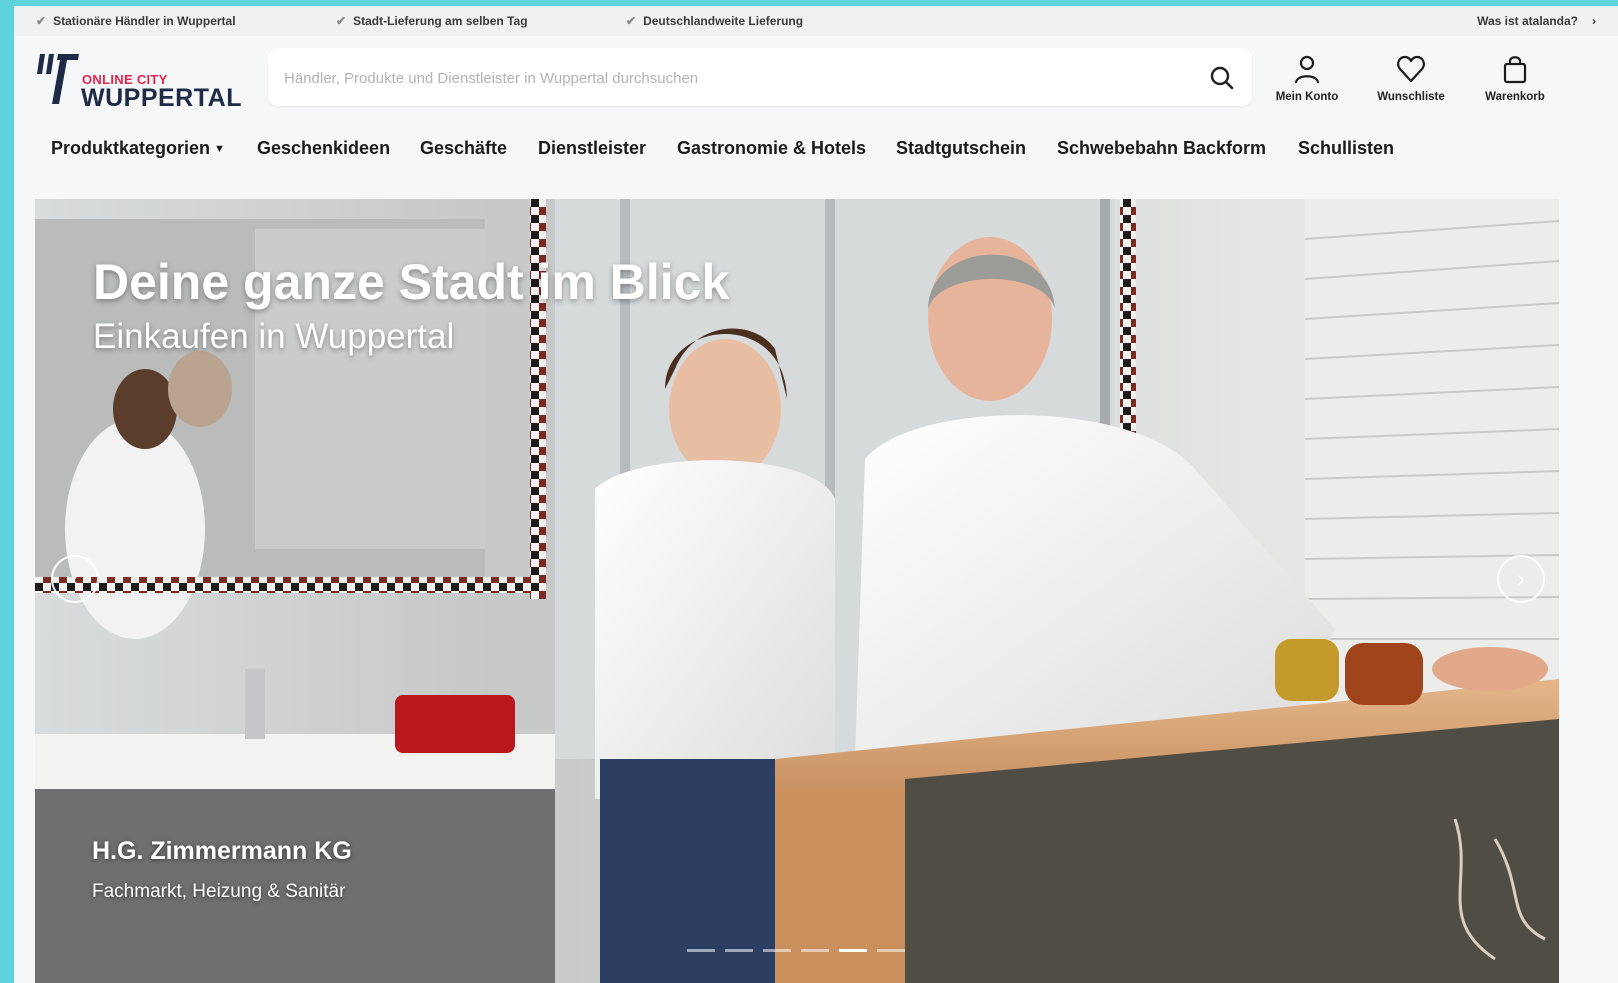 This screenshot has width=1618, height=983. What do you see at coordinates (274, 336) in the screenshot?
I see `hero-subtitle: Einkaufen in Wuppertal` at bounding box center [274, 336].